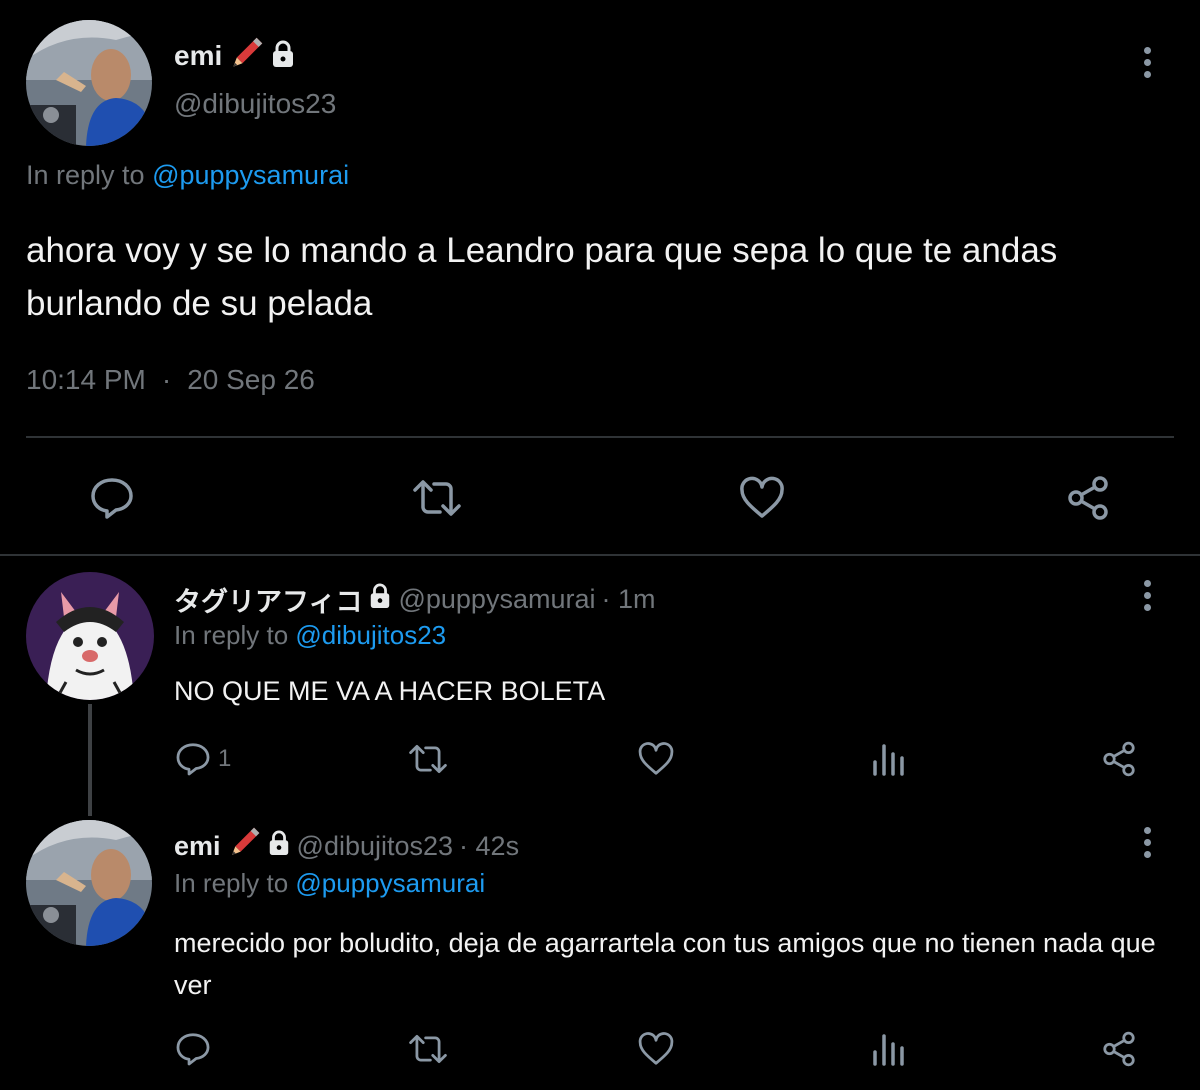 This screenshot has height=1090, width=1200. What do you see at coordinates (225, 758) in the screenshot?
I see `reply-count: 1` at bounding box center [225, 758].